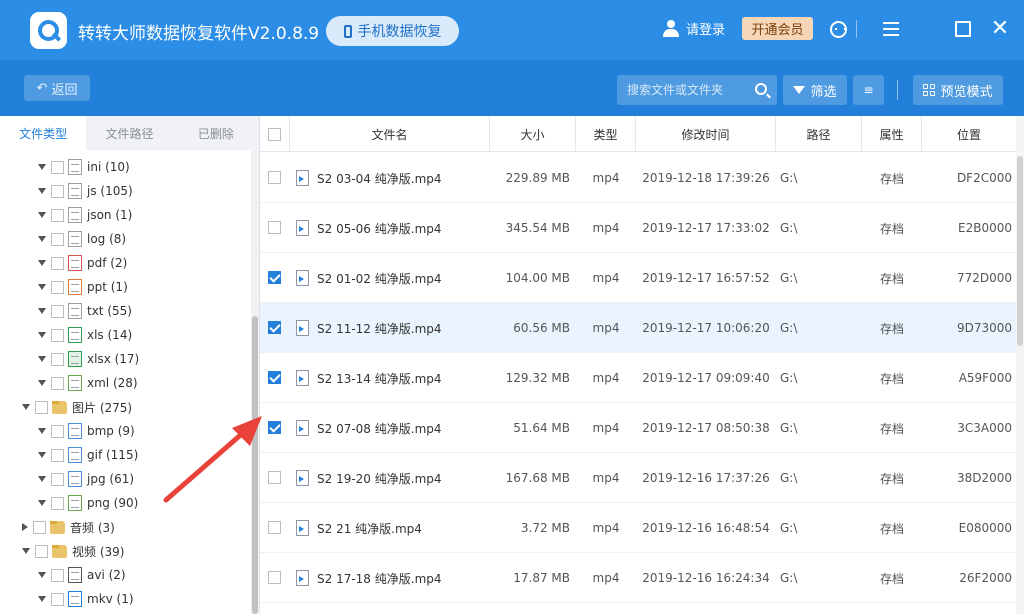 The width and height of the screenshot is (1024, 614). Describe the element at coordinates (125, 527) in the screenshot. I see `tree-item-audio: 音频 (3)` at that location.